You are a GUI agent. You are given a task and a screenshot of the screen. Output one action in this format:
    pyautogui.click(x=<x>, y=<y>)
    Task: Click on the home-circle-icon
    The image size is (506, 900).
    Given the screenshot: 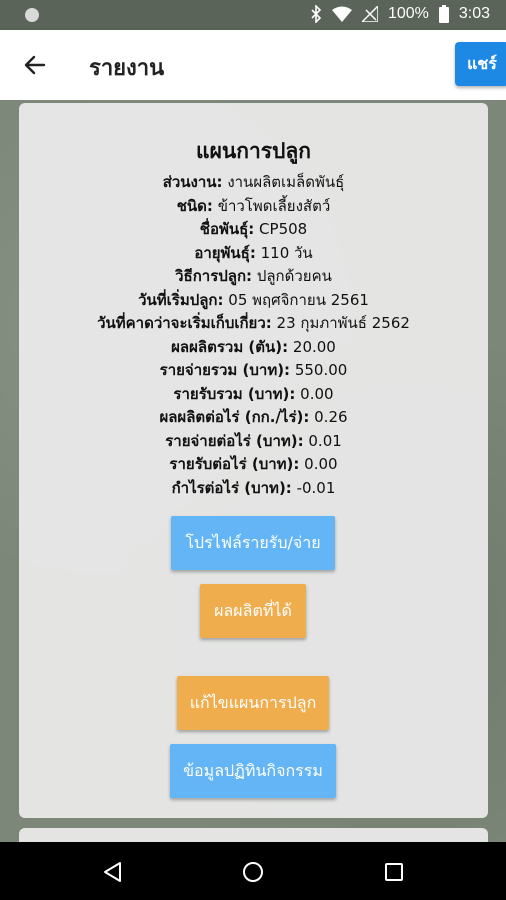 What is the action you would take?
    pyautogui.click(x=253, y=872)
    